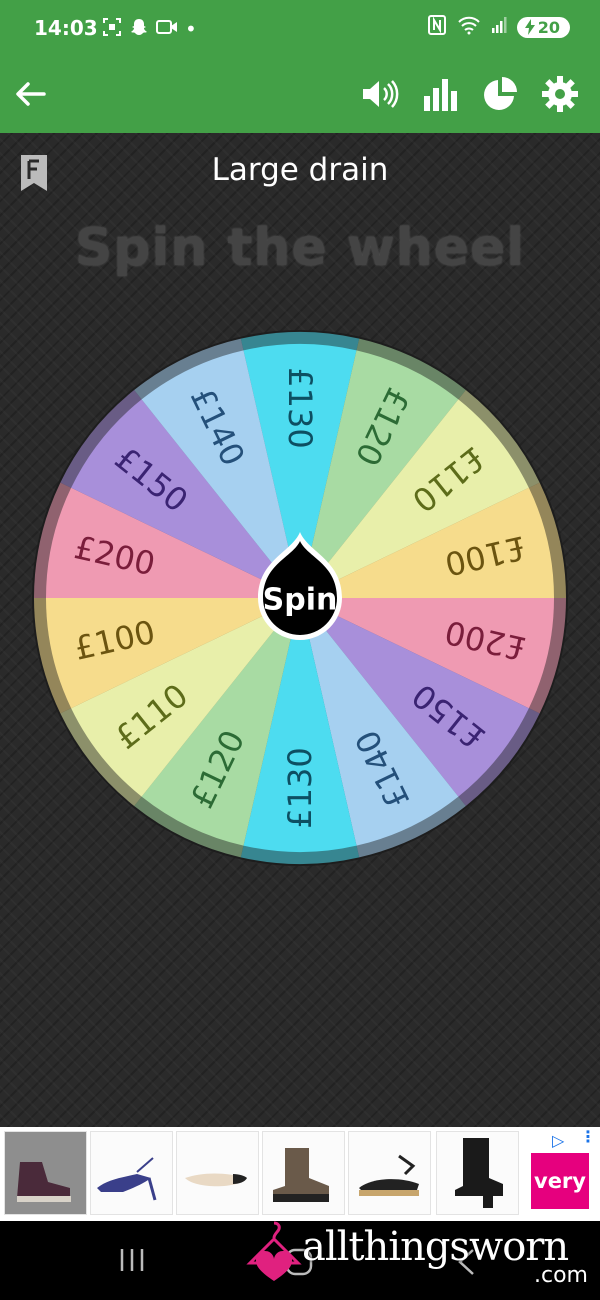  I want to click on hanger-heart-logo, so click(274, 1251).